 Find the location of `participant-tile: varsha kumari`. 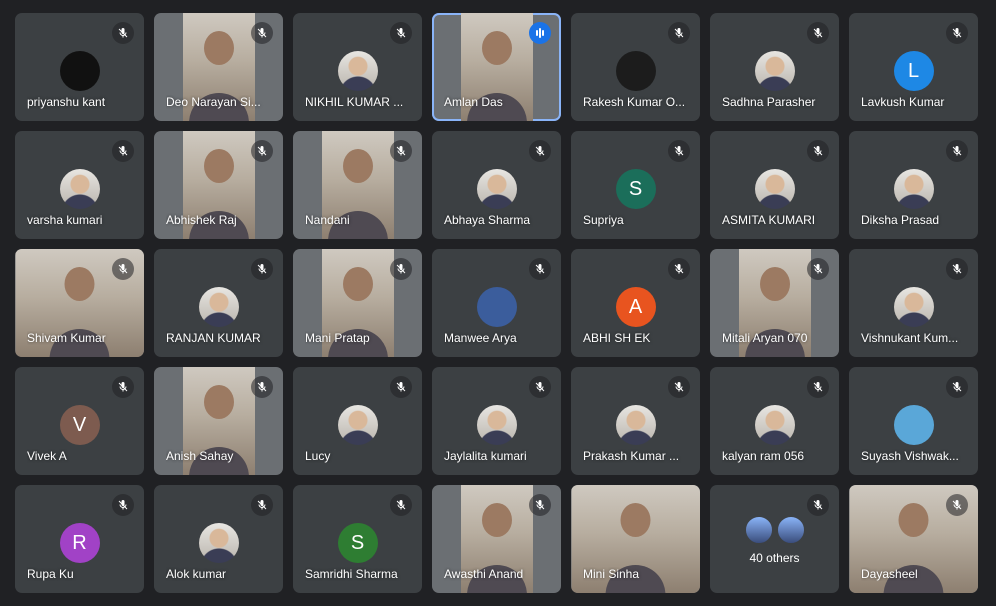

participant-tile: varsha kumari is located at coordinates (79, 185).